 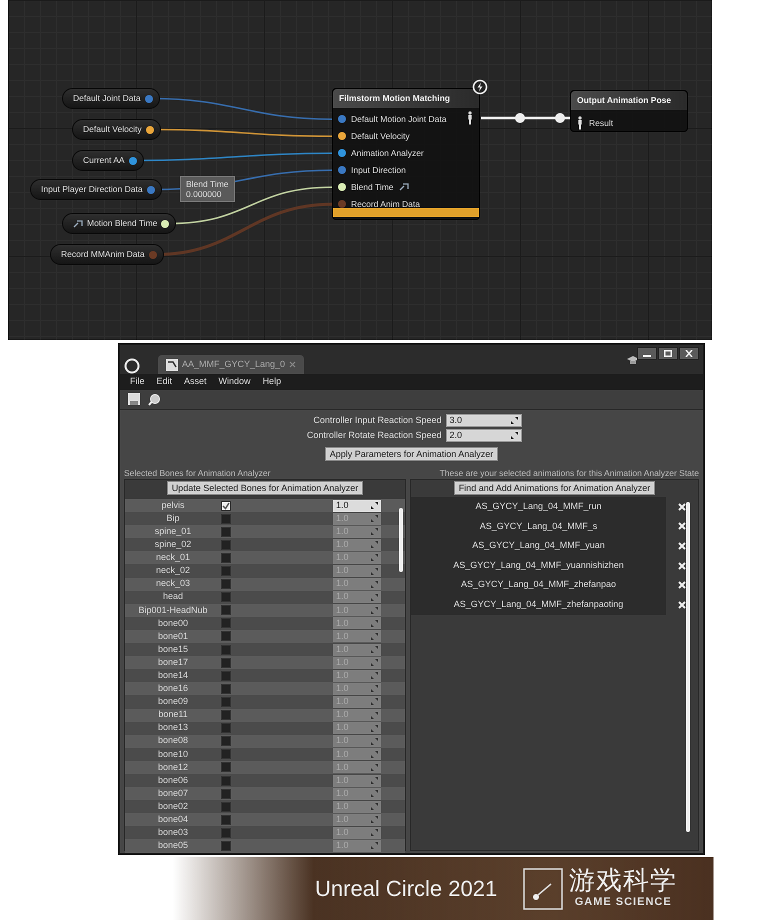 What do you see at coordinates (406, 98) in the screenshot?
I see `node-title: Filmstorm Motion Matching` at bounding box center [406, 98].